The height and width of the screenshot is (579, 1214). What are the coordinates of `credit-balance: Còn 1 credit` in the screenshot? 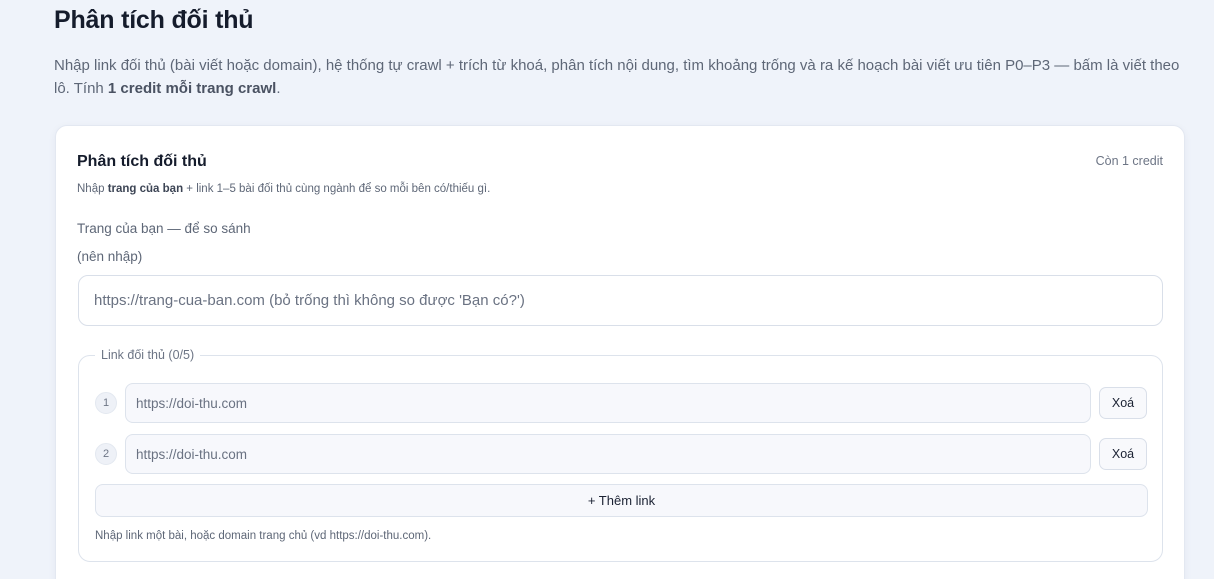 It's located at (1129, 161).